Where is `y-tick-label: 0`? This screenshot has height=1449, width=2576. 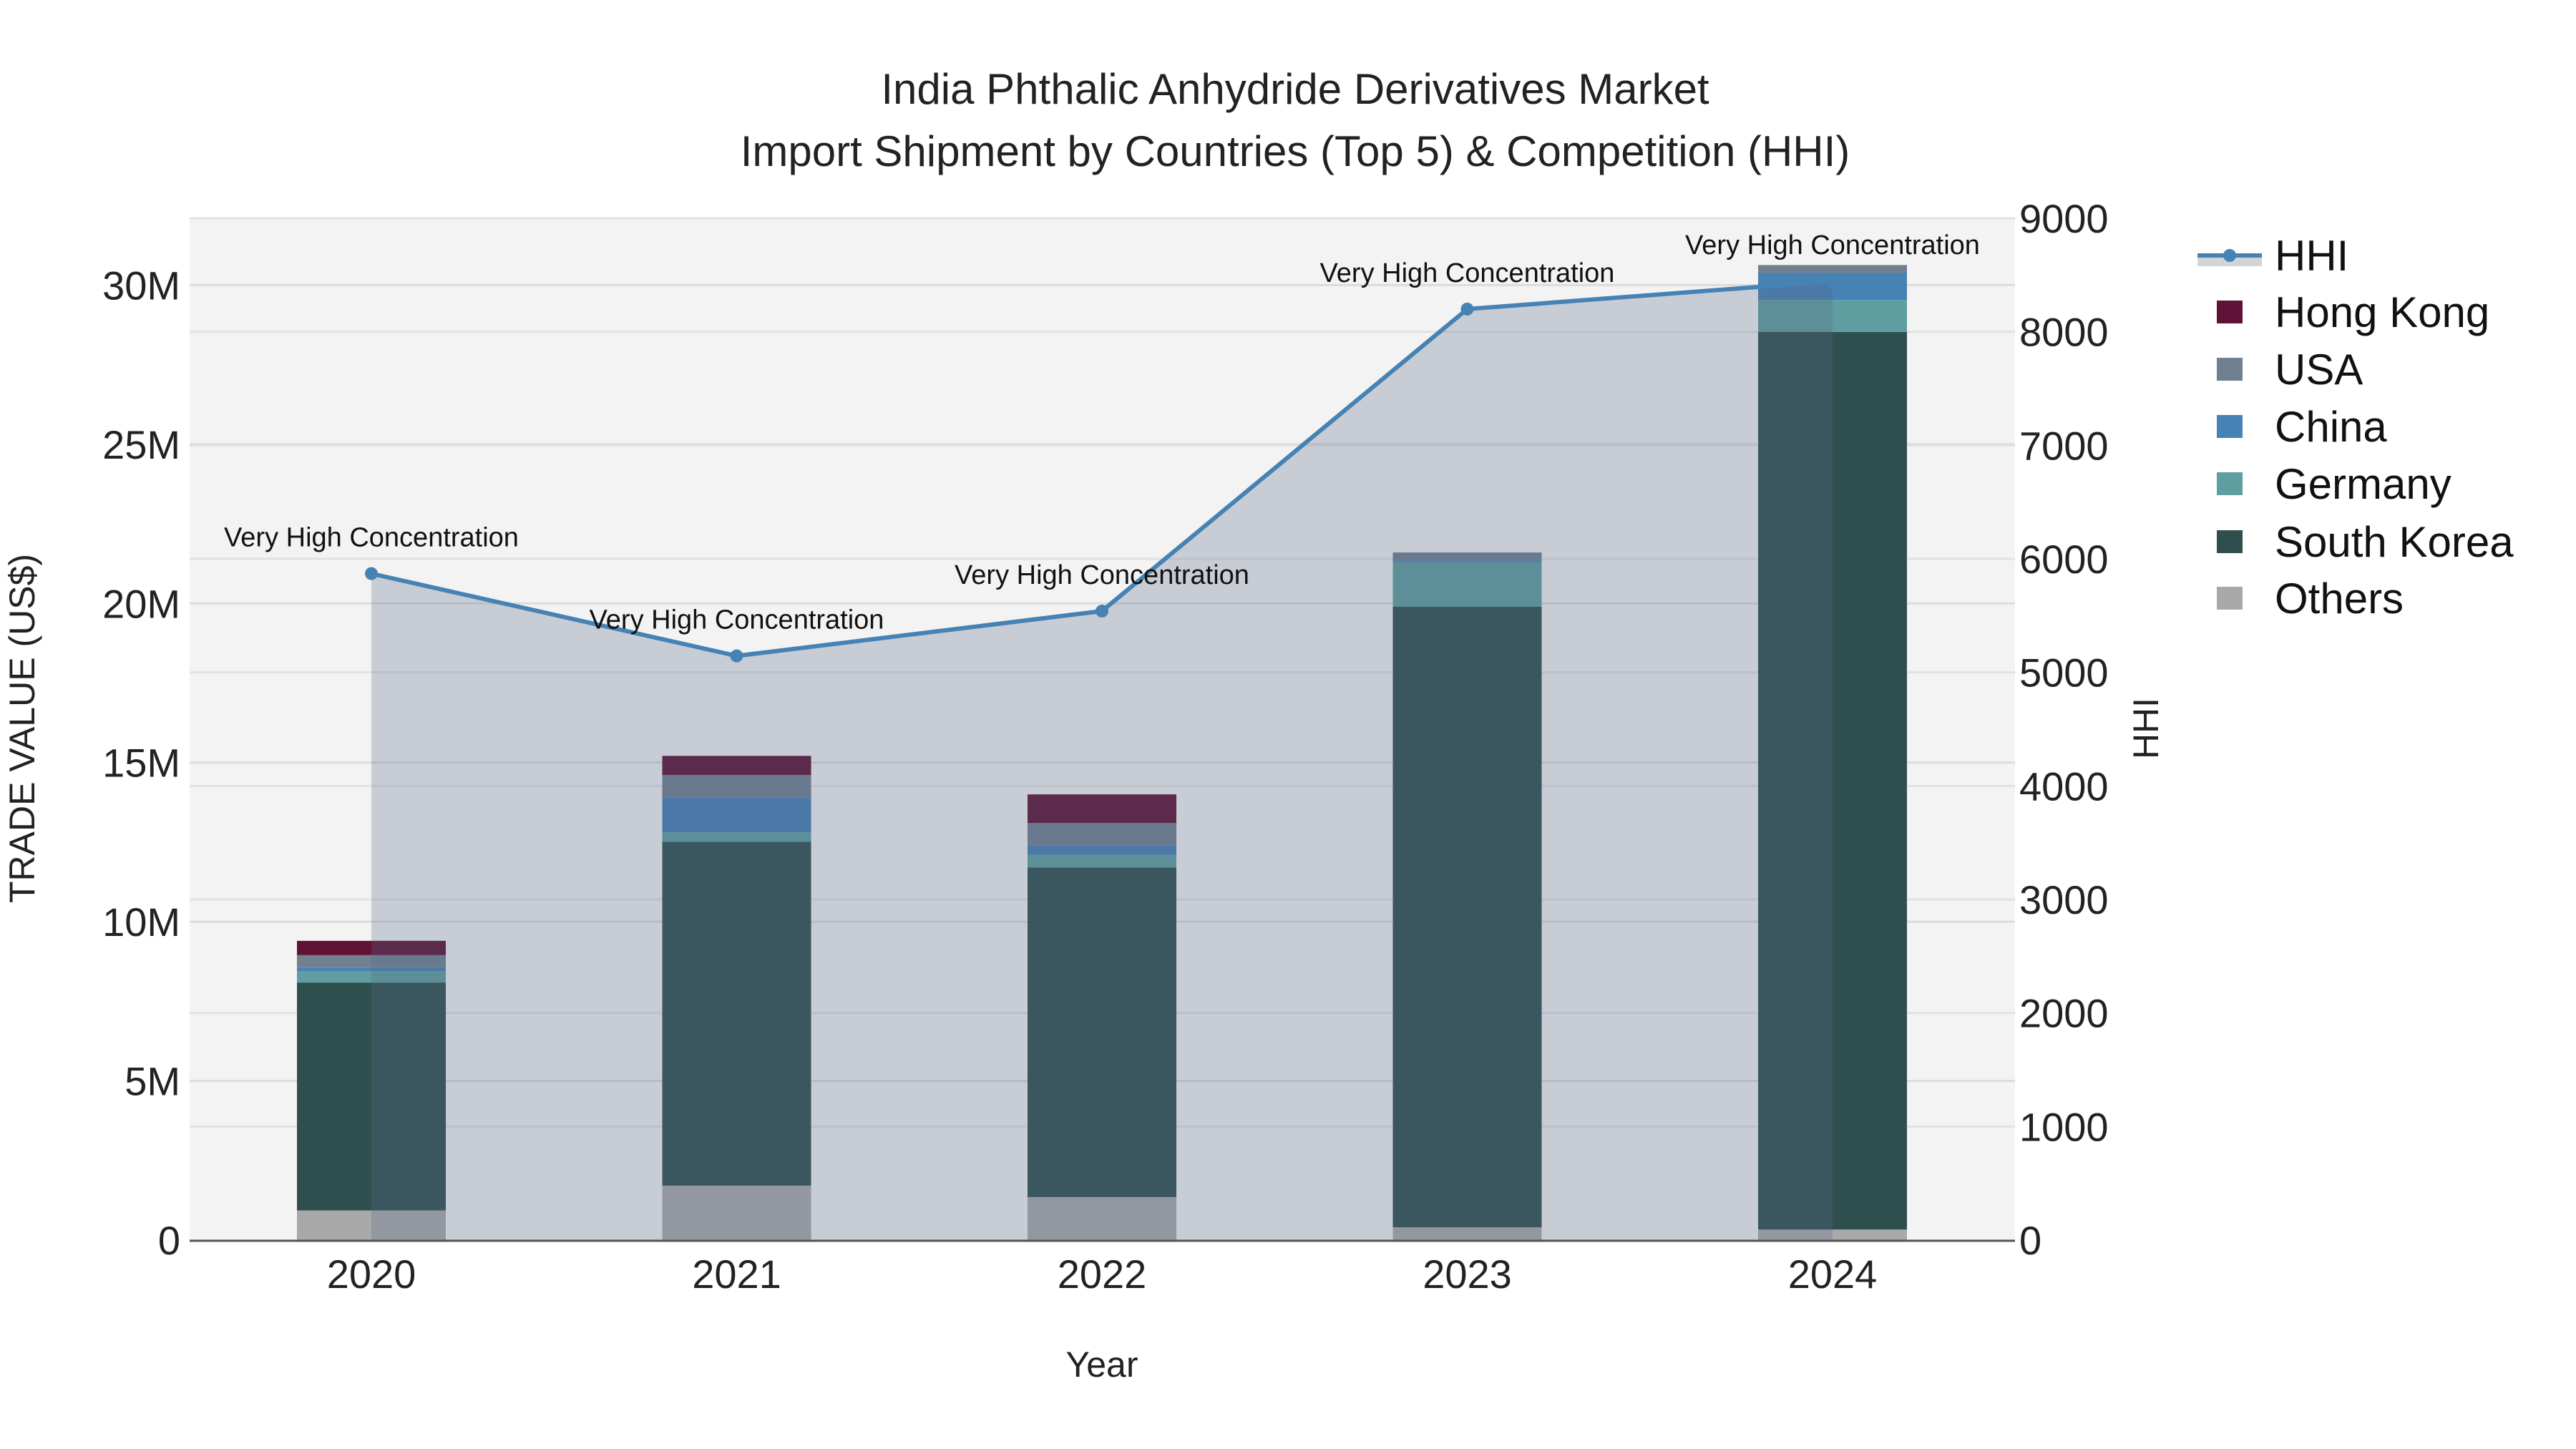 y-tick-label: 0 is located at coordinates (169, 1240).